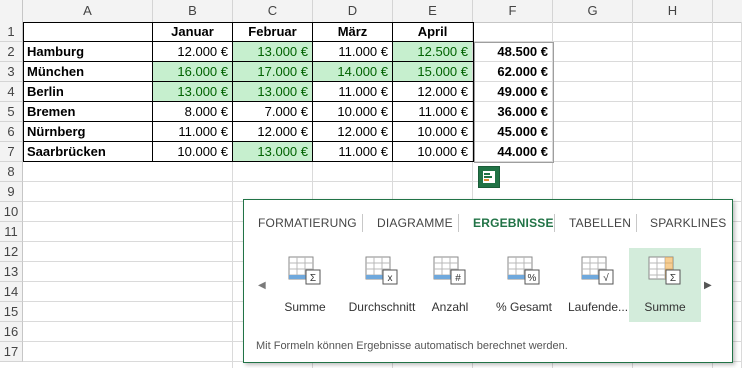 Image resolution: width=742 pixels, height=368 pixels. I want to click on tab-sparklines: SPARKLINES, so click(688, 223).